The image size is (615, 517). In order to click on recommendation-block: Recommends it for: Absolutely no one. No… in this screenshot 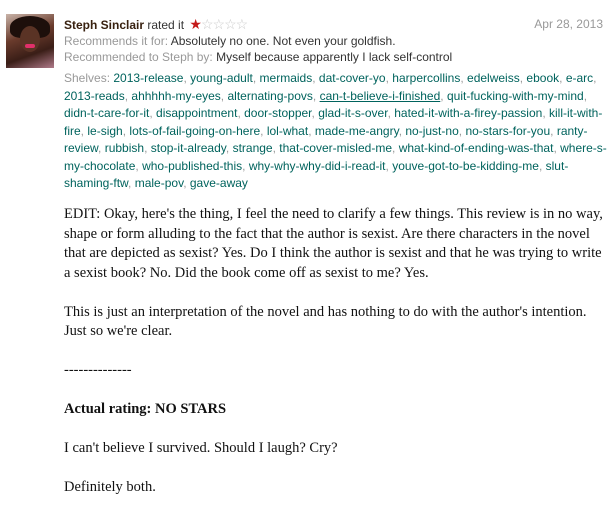, I will do `click(336, 49)`.